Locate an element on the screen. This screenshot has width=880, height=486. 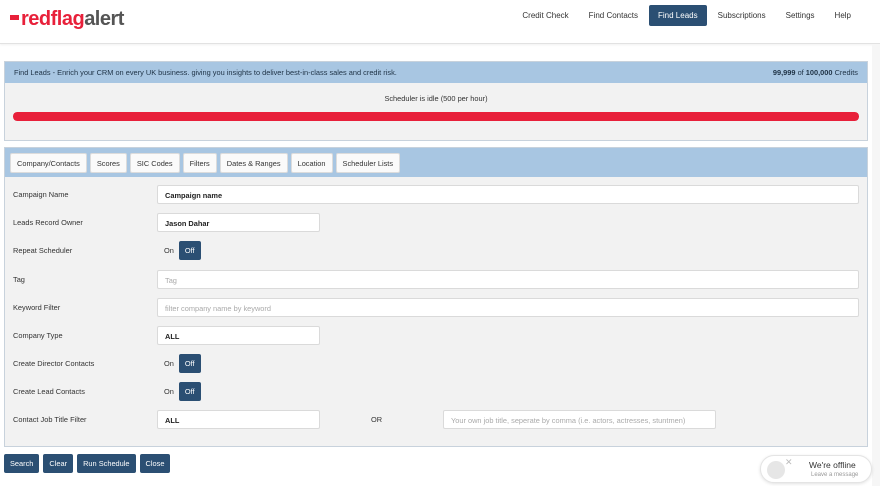
lead-contacts-label: Create Lead Contacts is located at coordinates (49, 391).